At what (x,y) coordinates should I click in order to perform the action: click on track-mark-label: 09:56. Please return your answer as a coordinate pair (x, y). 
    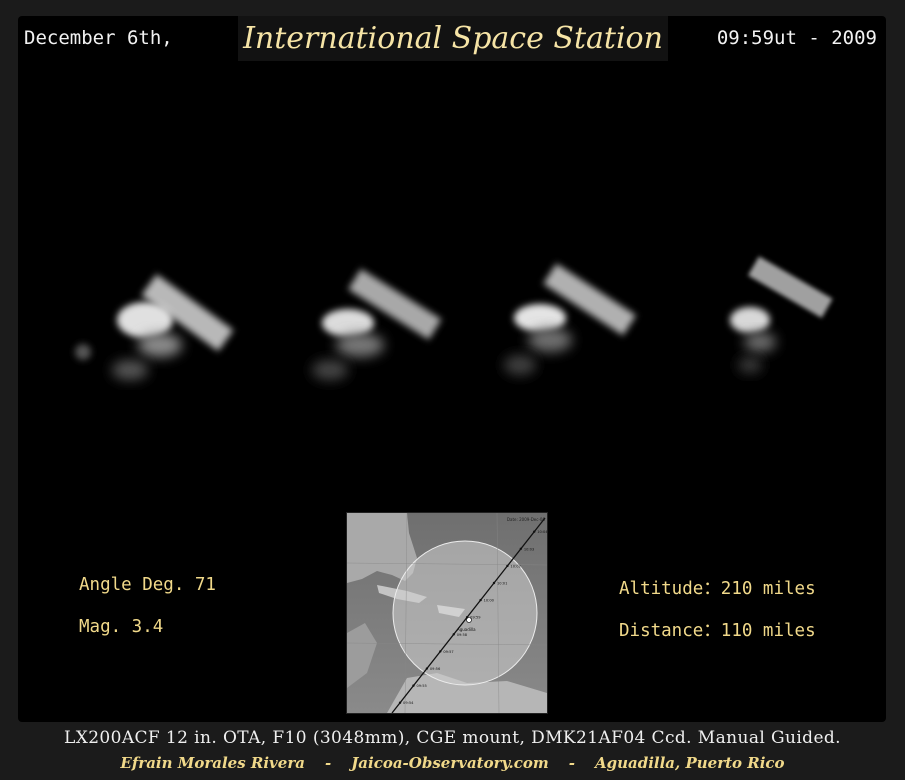
    Looking at the image, I should click on (435, 669).